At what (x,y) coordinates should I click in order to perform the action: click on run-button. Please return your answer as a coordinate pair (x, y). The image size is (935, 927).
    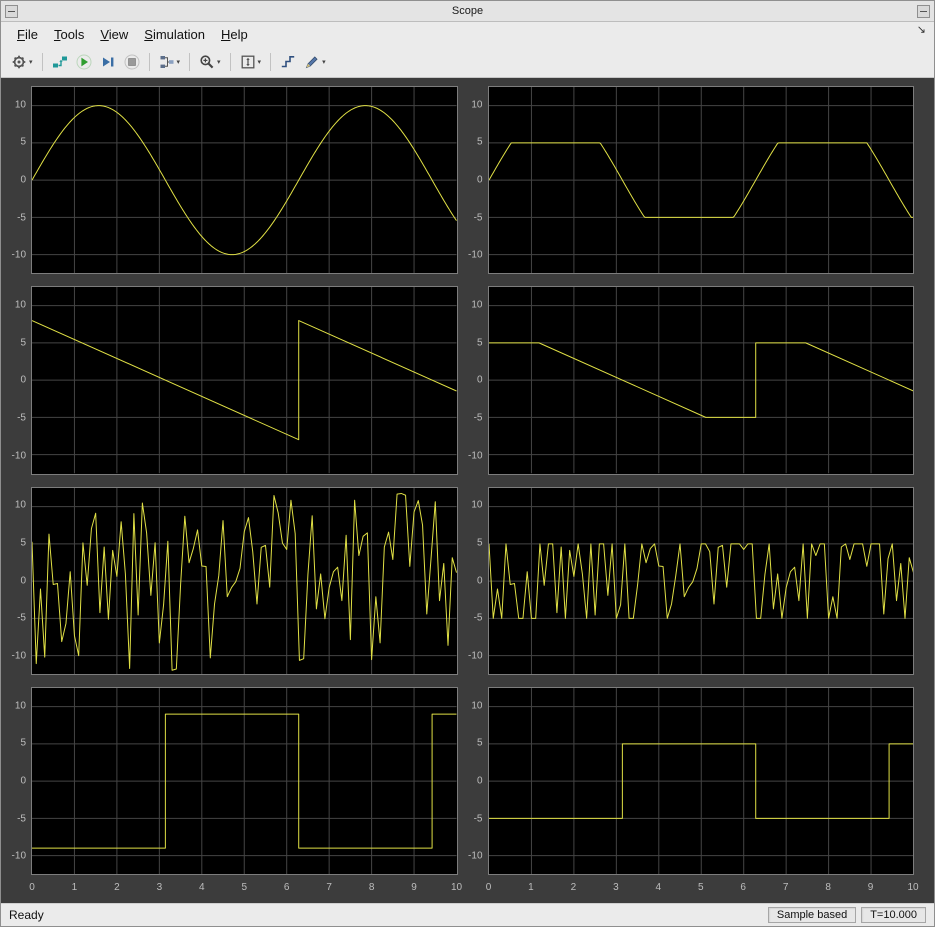
    Looking at the image, I should click on (84, 62).